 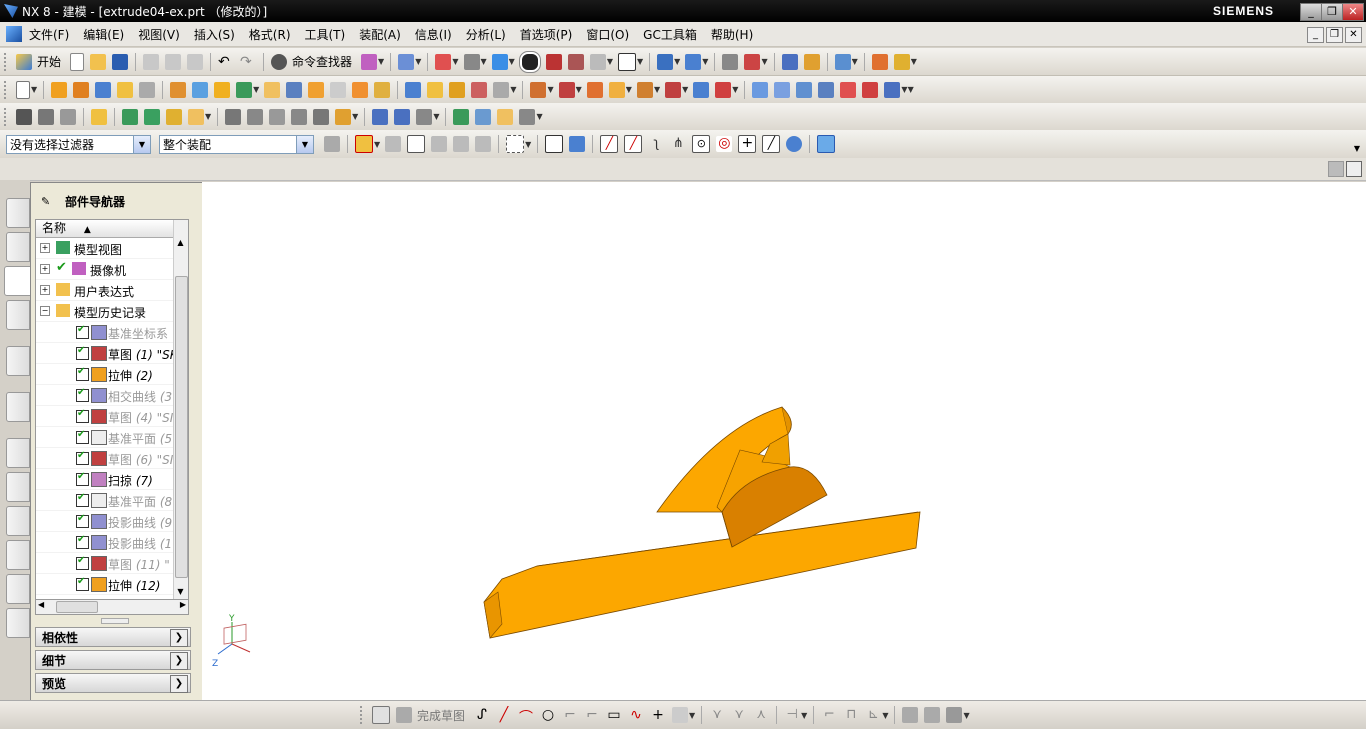 What do you see at coordinates (761, 715) in the screenshot?
I see `make-corner-icon: ⋏` at bounding box center [761, 715].